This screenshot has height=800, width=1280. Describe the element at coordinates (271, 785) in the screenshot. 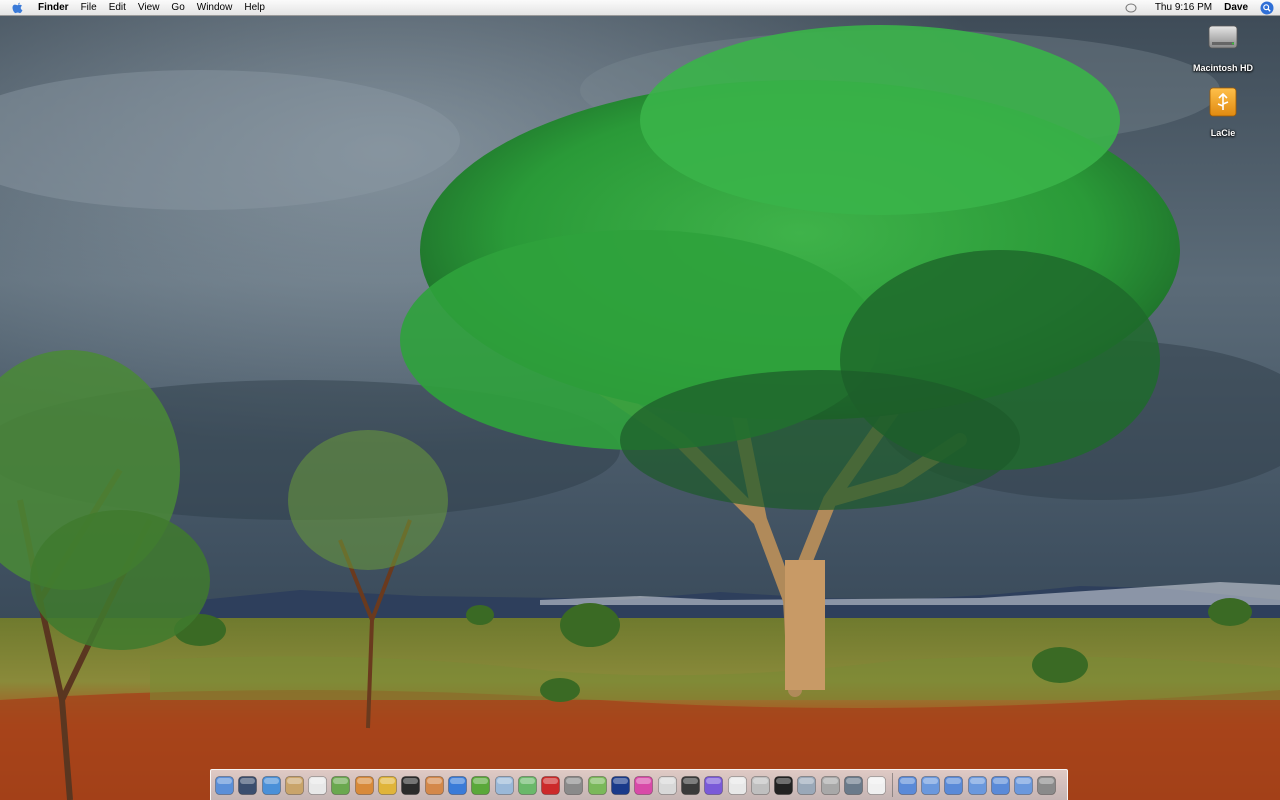

I see `safari-icon` at that location.